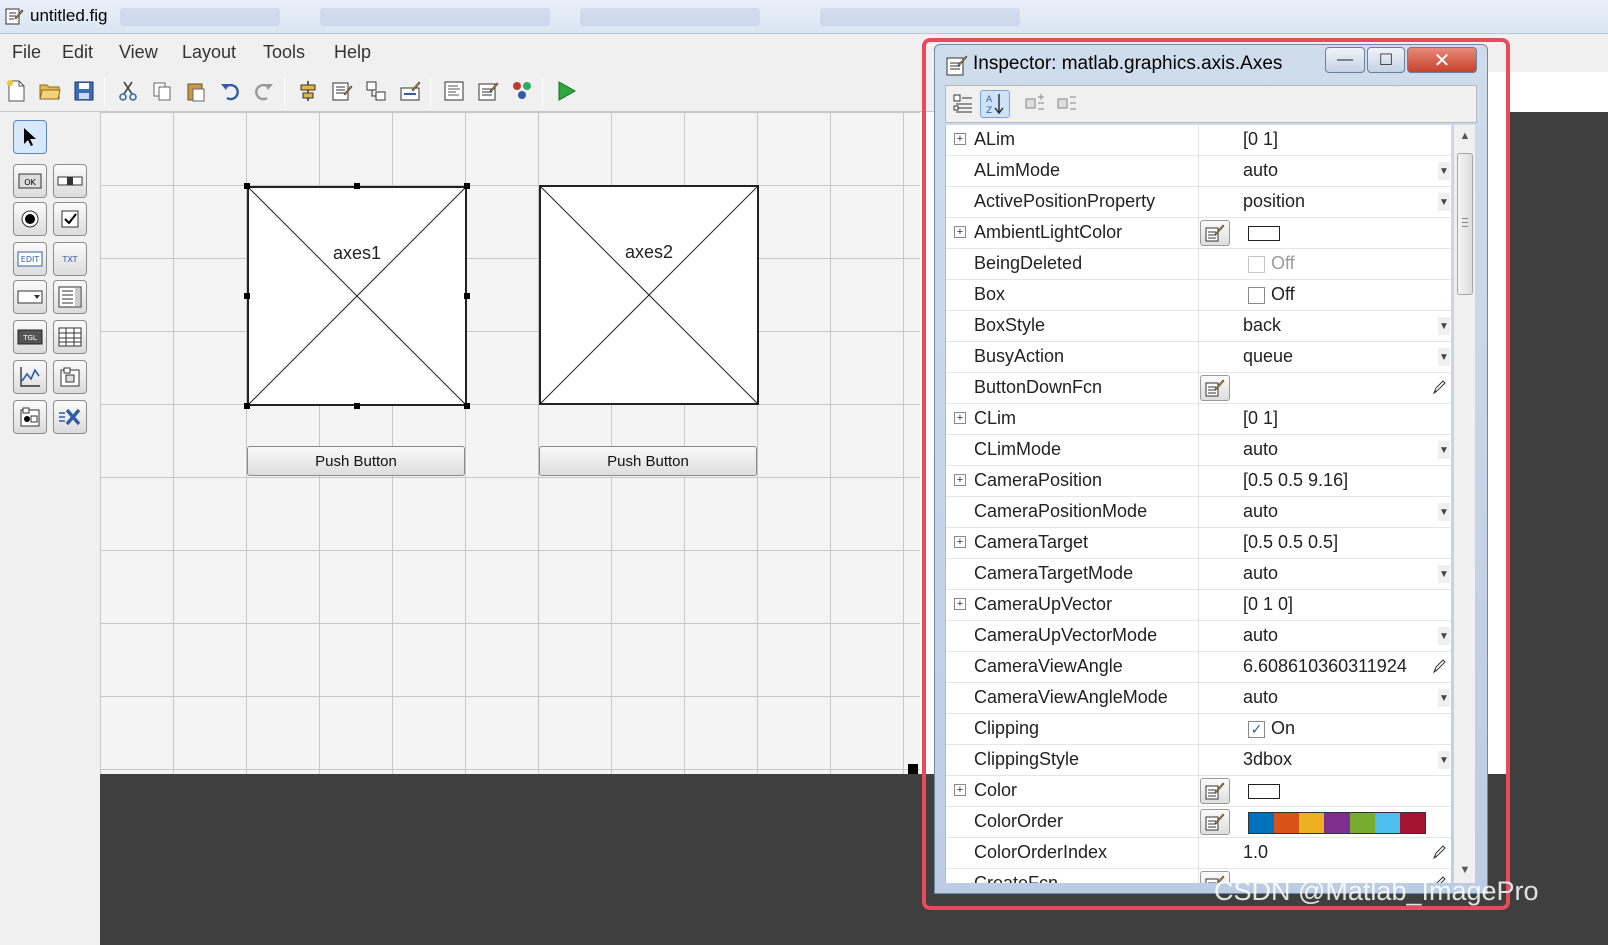  Describe the element at coordinates (1198, 822) in the screenshot. I see `property-row-colororder: ColorOrder` at that location.